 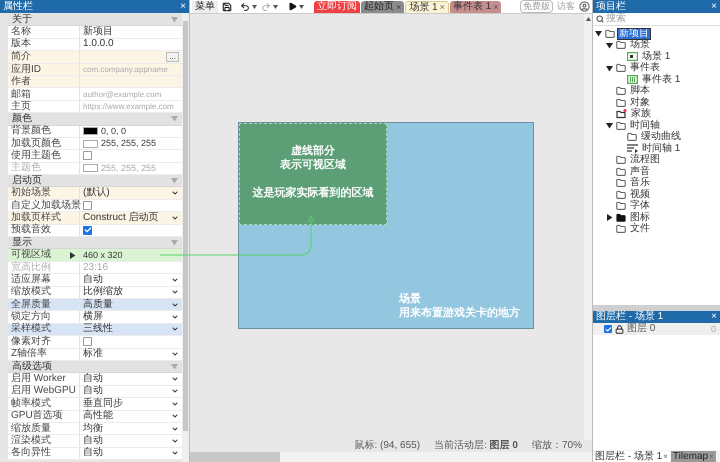 What do you see at coordinates (131, 70) in the screenshot?
I see `text-input: com.company.appname` at bounding box center [131, 70].